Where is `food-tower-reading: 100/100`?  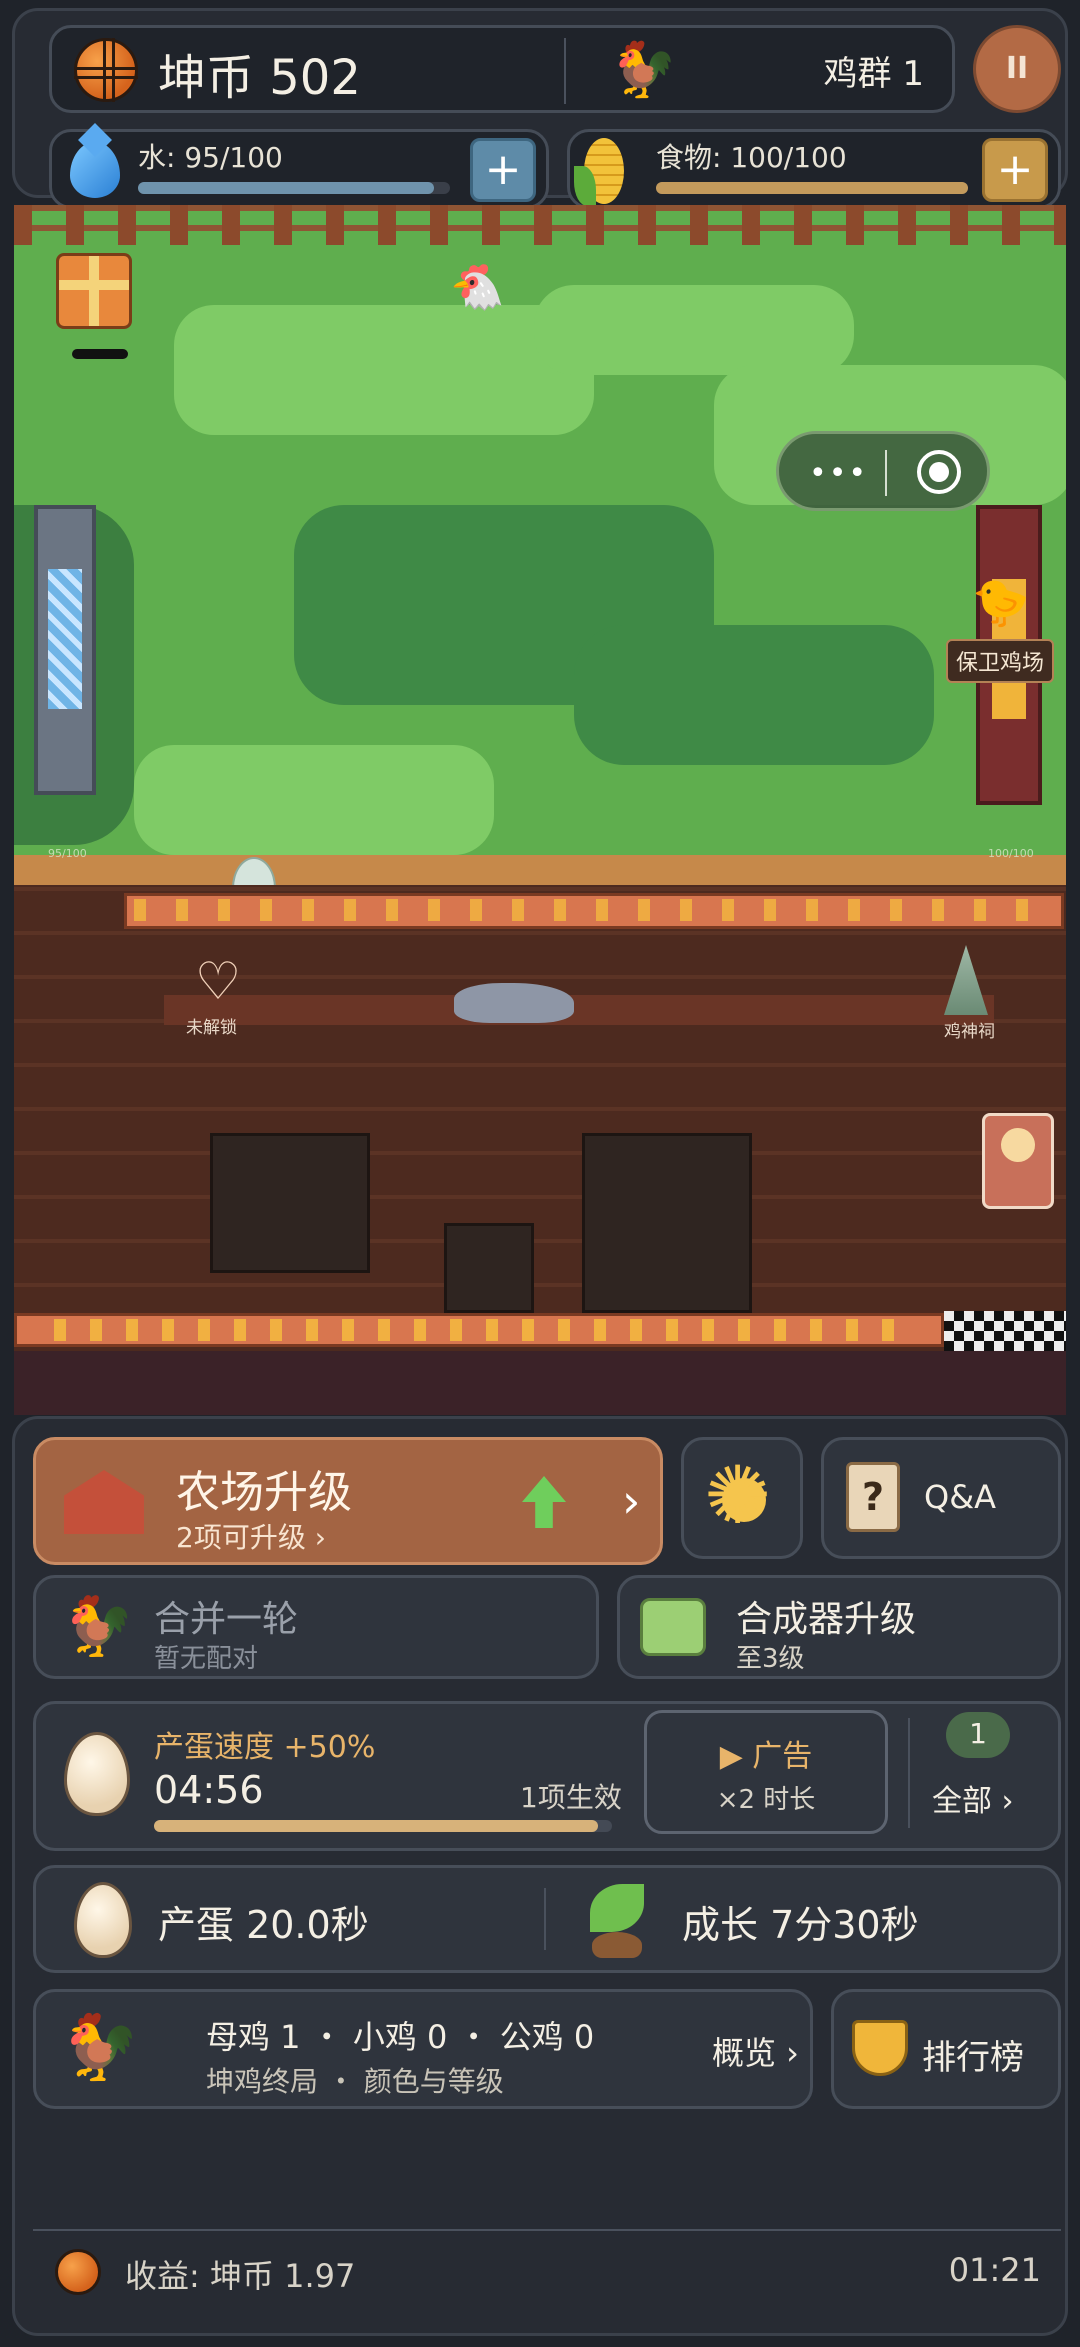
food-tower-reading: 100/100 is located at coordinates (1011, 853).